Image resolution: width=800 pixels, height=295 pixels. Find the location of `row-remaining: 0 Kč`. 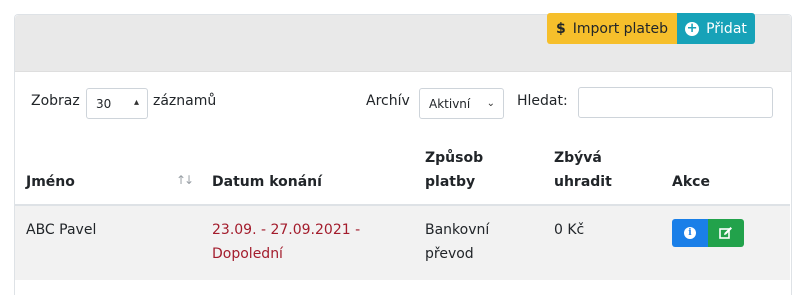

row-remaining: 0 Kč is located at coordinates (569, 230).